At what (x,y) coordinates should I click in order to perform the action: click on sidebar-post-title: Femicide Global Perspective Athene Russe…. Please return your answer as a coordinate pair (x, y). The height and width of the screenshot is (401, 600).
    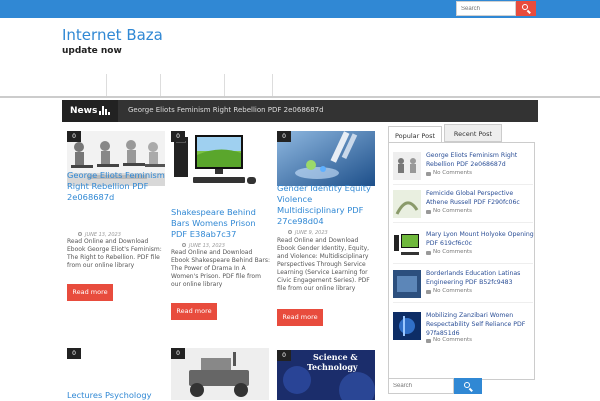
    Looking at the image, I should click on (480, 198).